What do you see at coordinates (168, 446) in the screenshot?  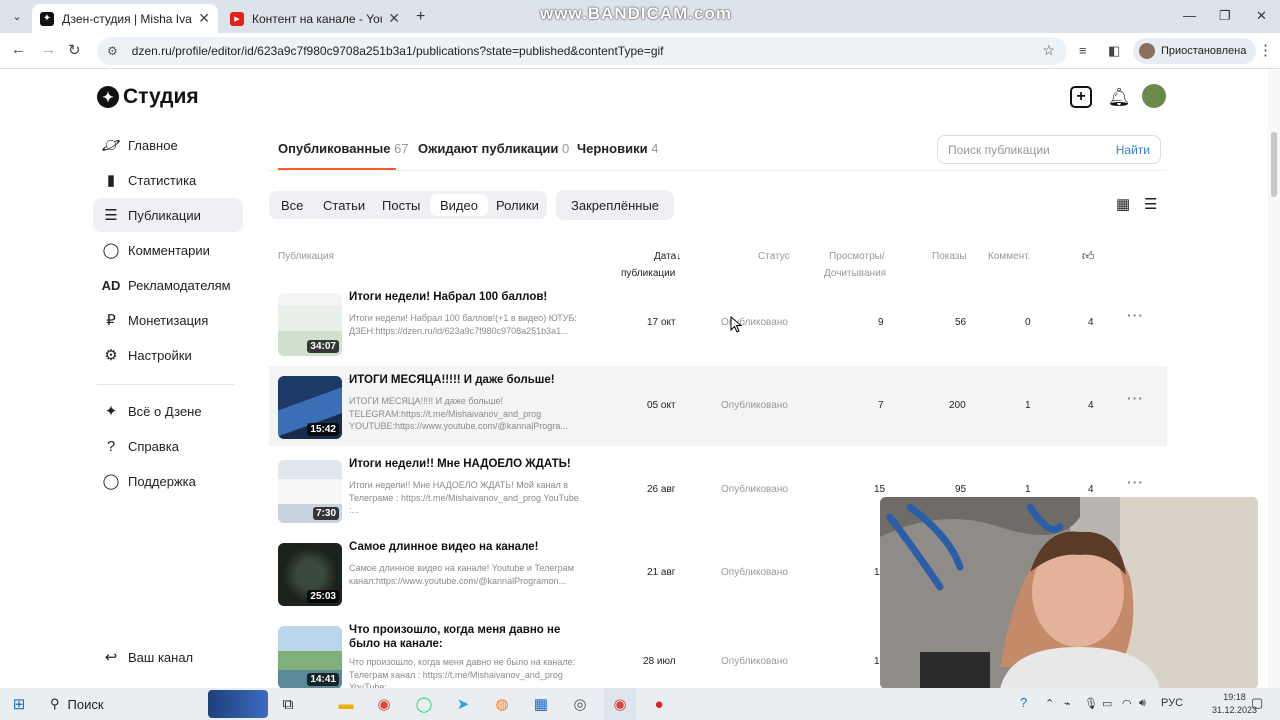 I see `sidebar-item-help: ? Справка` at bounding box center [168, 446].